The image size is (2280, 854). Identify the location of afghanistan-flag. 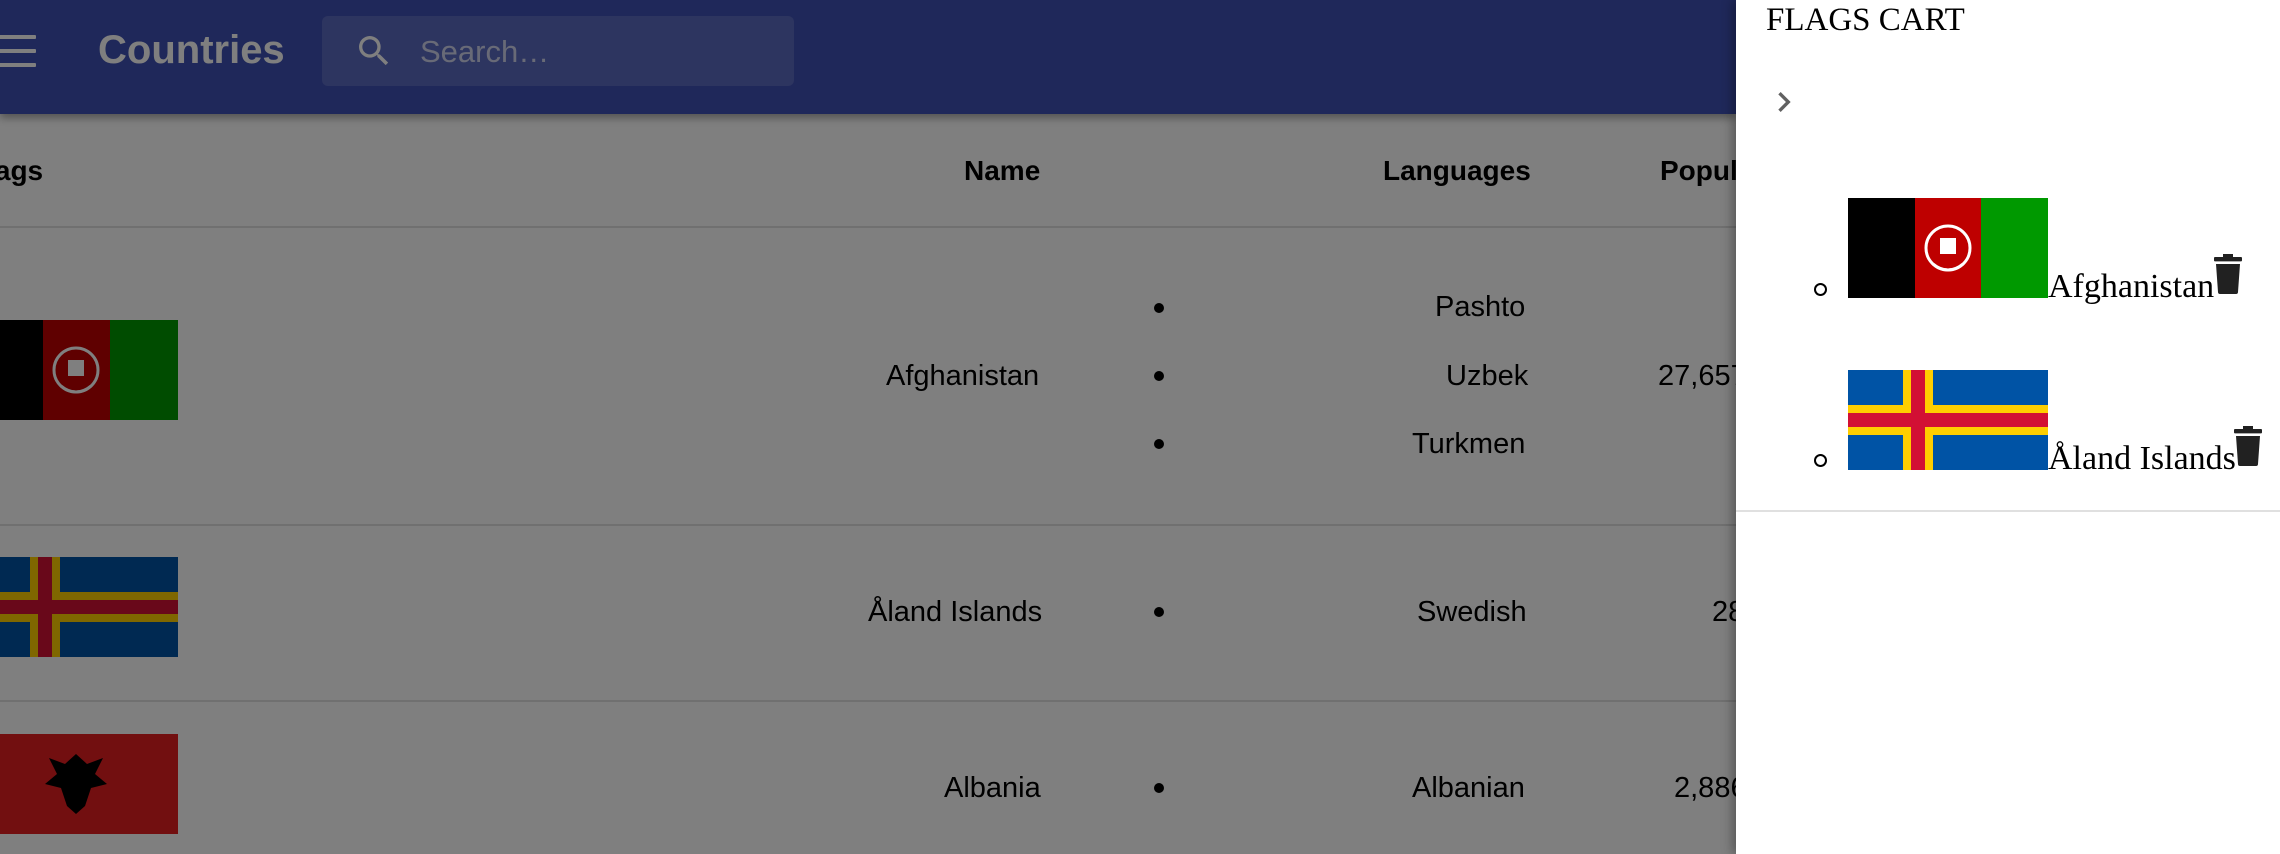
(1948, 248).